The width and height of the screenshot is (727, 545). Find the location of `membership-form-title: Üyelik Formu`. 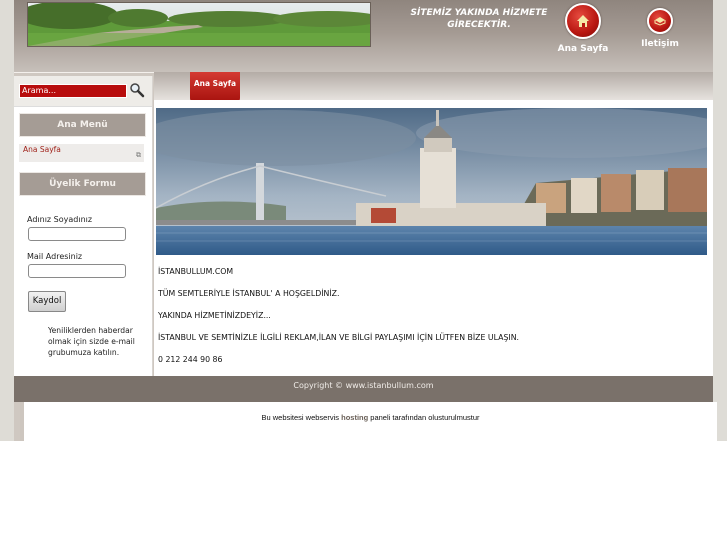

membership-form-title: Üyelik Formu is located at coordinates (82, 184).